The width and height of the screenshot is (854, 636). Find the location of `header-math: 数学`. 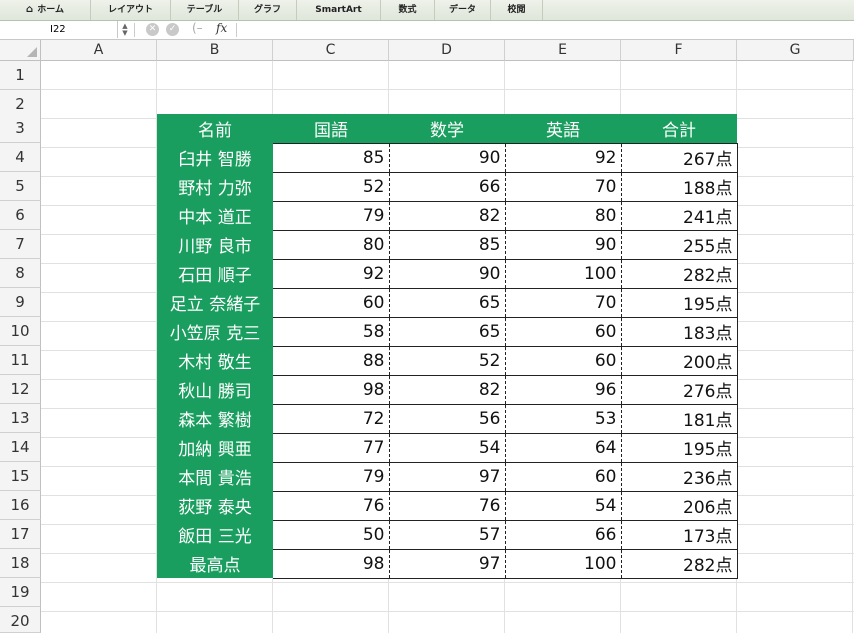

header-math: 数学 is located at coordinates (447, 128).